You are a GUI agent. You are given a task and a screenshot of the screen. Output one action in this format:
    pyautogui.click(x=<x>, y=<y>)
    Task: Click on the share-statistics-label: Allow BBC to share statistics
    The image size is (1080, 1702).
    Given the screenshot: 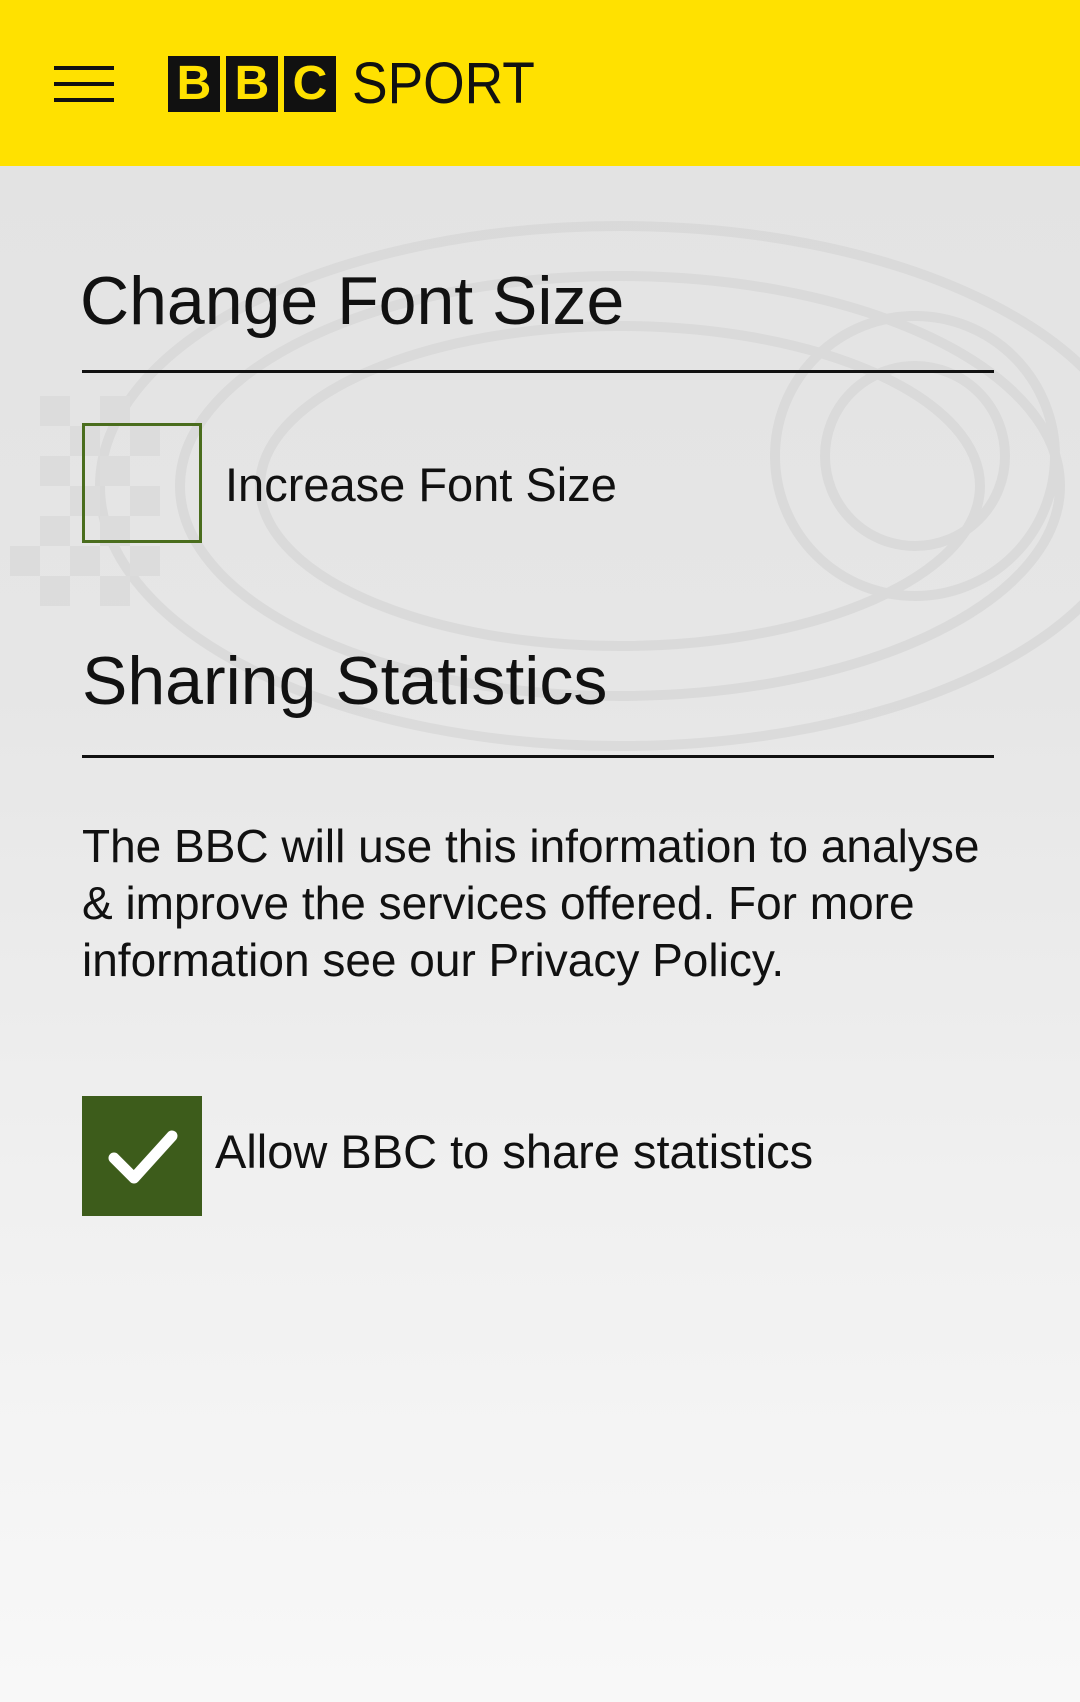 What is the action you would take?
    pyautogui.click(x=514, y=1151)
    